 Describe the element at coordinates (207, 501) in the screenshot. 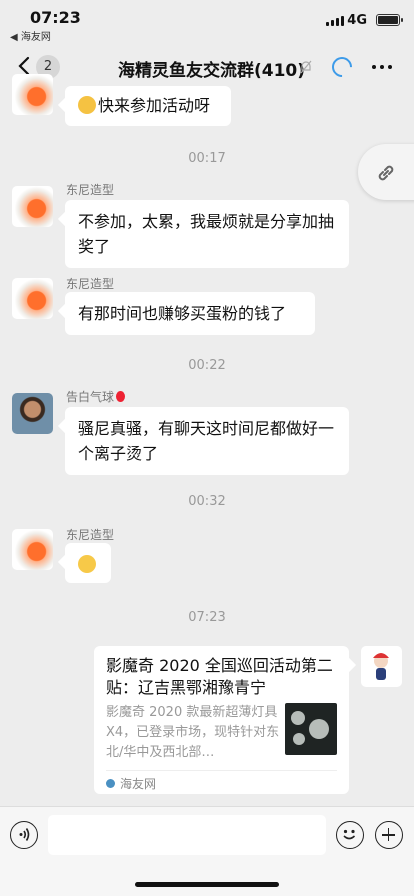

I see `timestamp: 00:32` at that location.